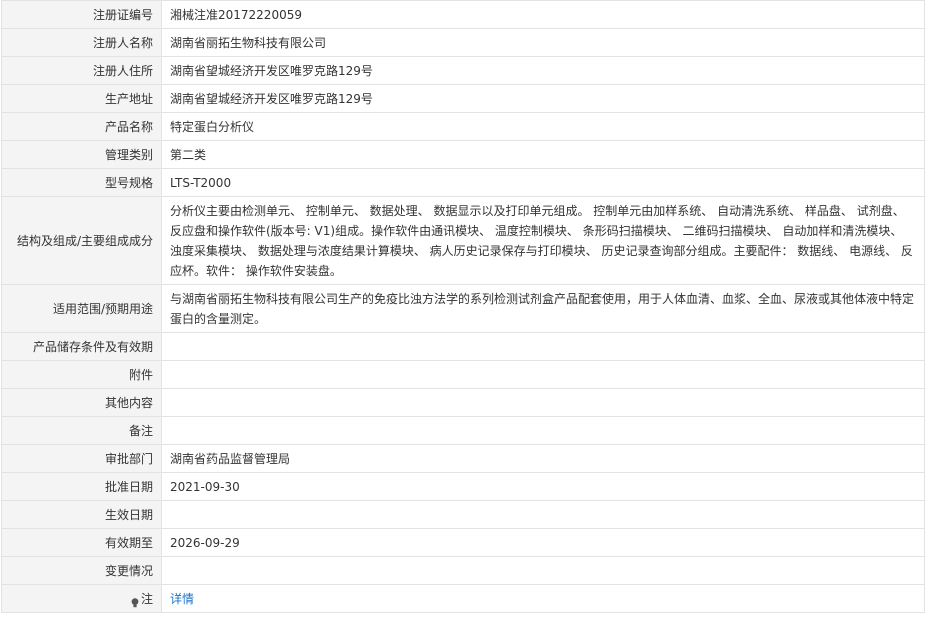  I want to click on row-value: 第二类, so click(543, 154).